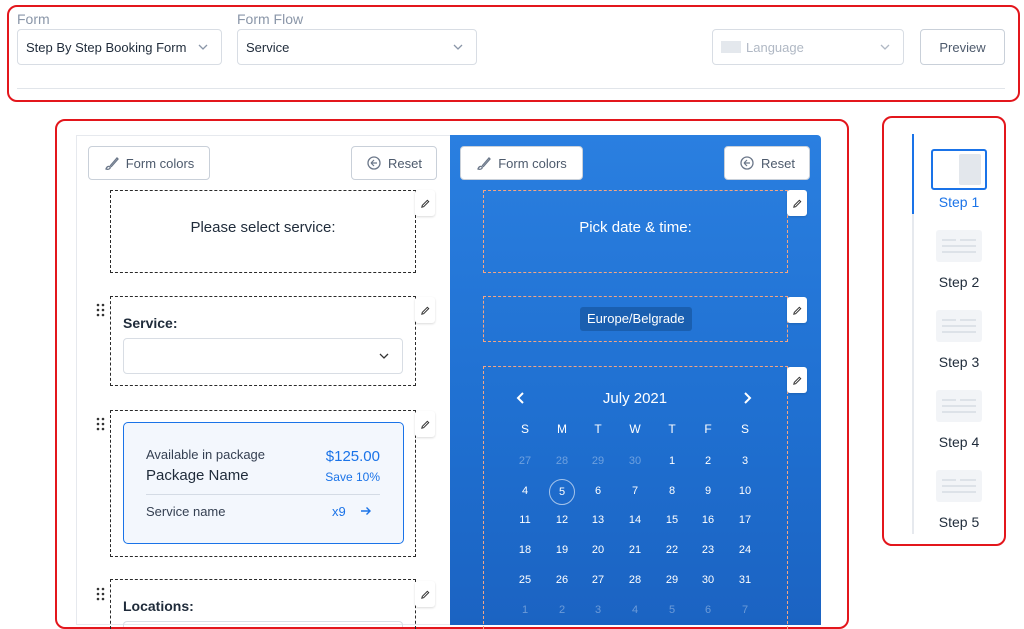 The image size is (1024, 629). What do you see at coordinates (708, 491) in the screenshot?
I see `calendar-day: 9` at bounding box center [708, 491].